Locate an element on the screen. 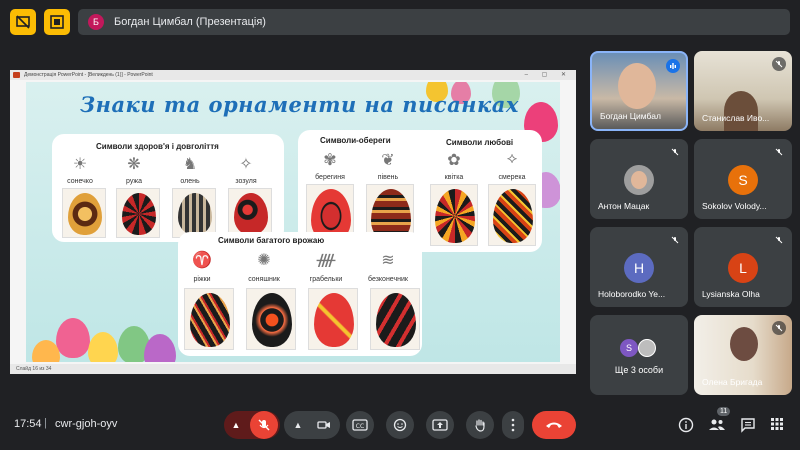  spruce-symbol-icon: ⟡ is located at coordinates (512, 158).